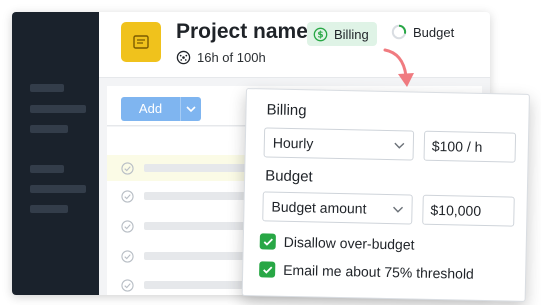 The width and height of the screenshot is (541, 305). I want to click on billing-rate-value: $100 / h, so click(457, 146).